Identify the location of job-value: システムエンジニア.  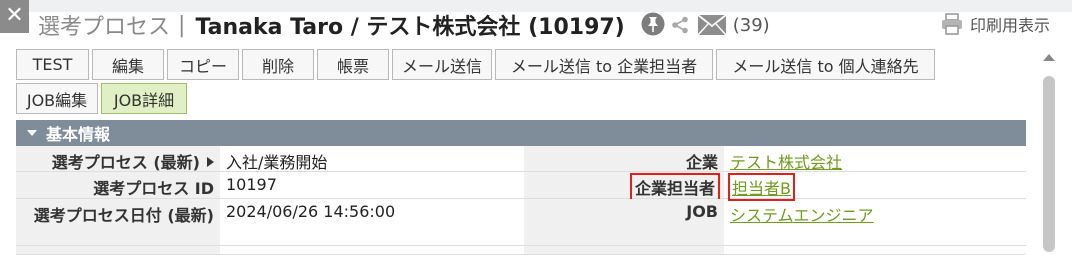
(875, 222).